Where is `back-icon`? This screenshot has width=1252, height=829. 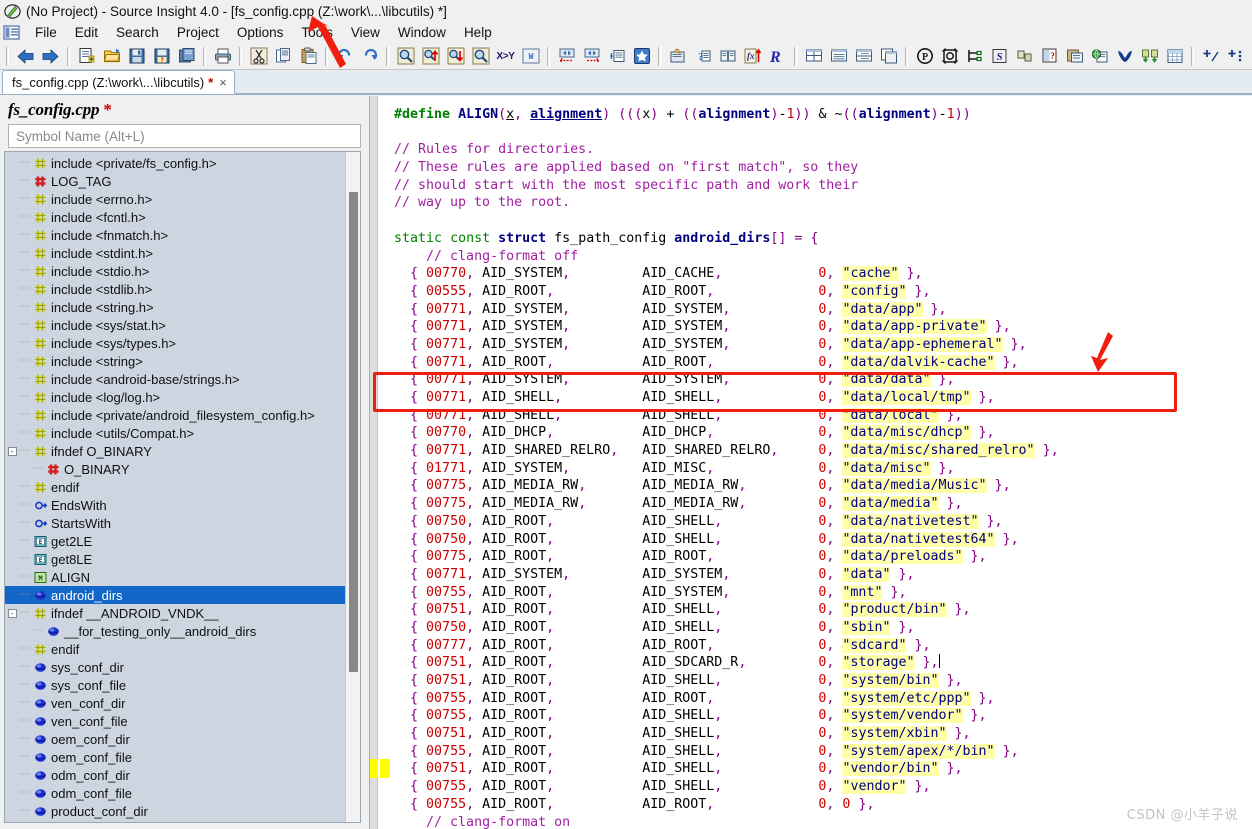
back-icon is located at coordinates (25, 56).